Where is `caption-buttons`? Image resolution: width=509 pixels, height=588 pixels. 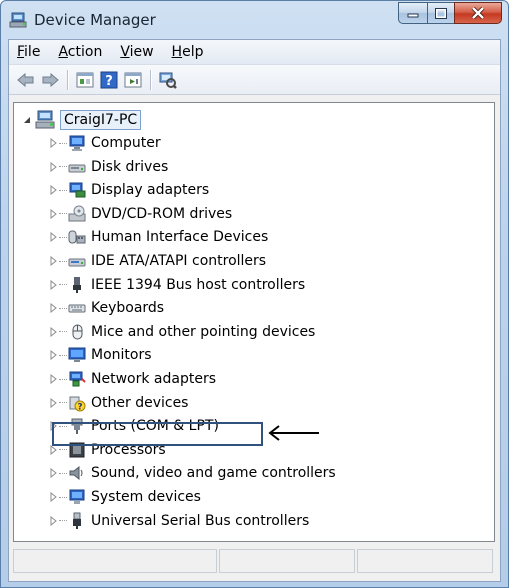
caption-buttons is located at coordinates (450, 15).